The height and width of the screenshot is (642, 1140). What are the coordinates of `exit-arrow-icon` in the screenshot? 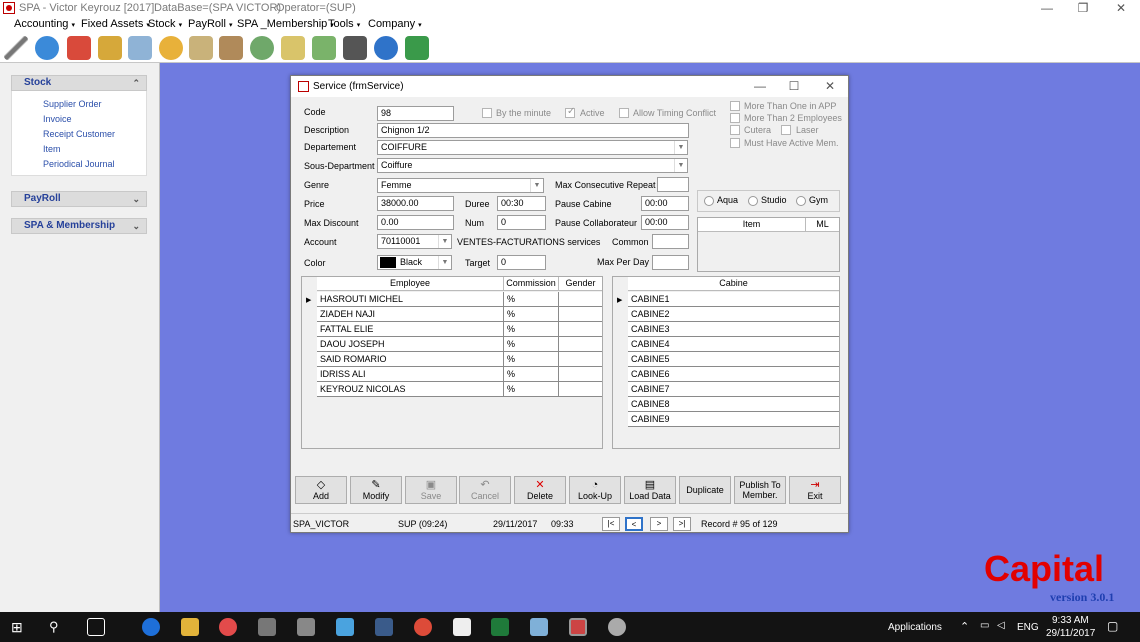 It's located at (417, 48).